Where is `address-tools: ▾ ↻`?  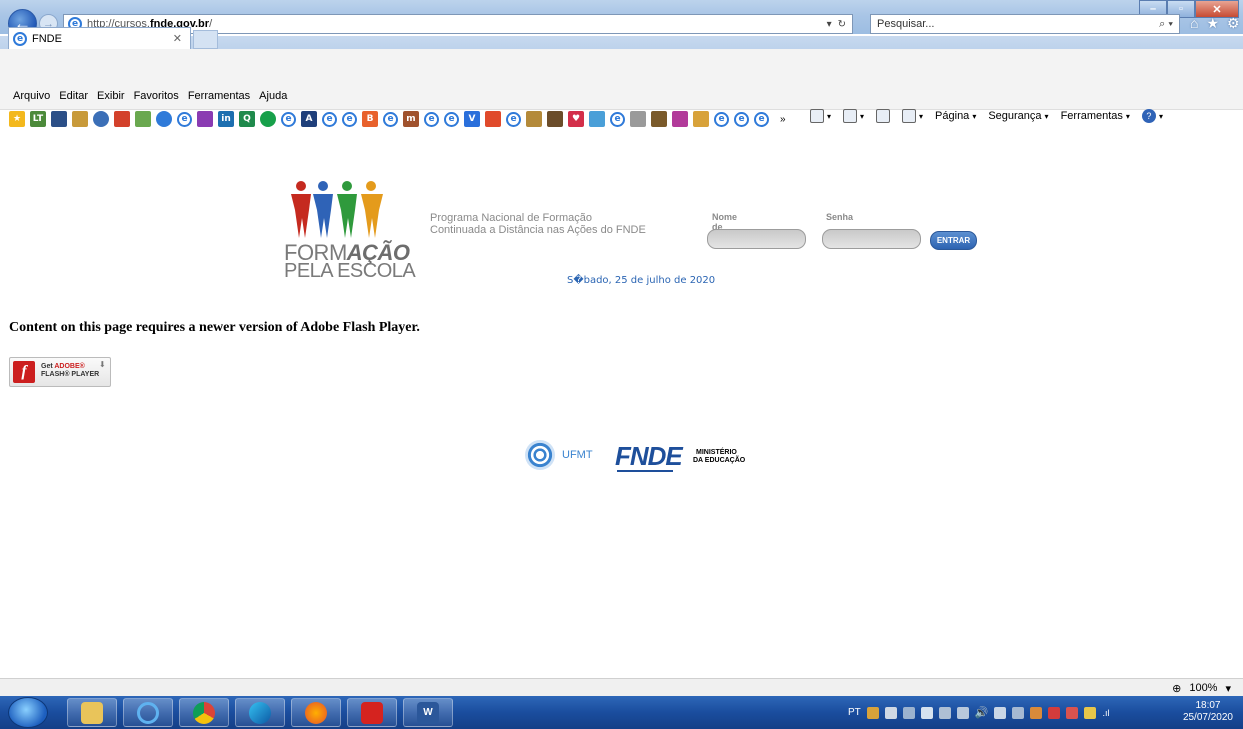
address-tools: ▾ ↻ is located at coordinates (836, 24).